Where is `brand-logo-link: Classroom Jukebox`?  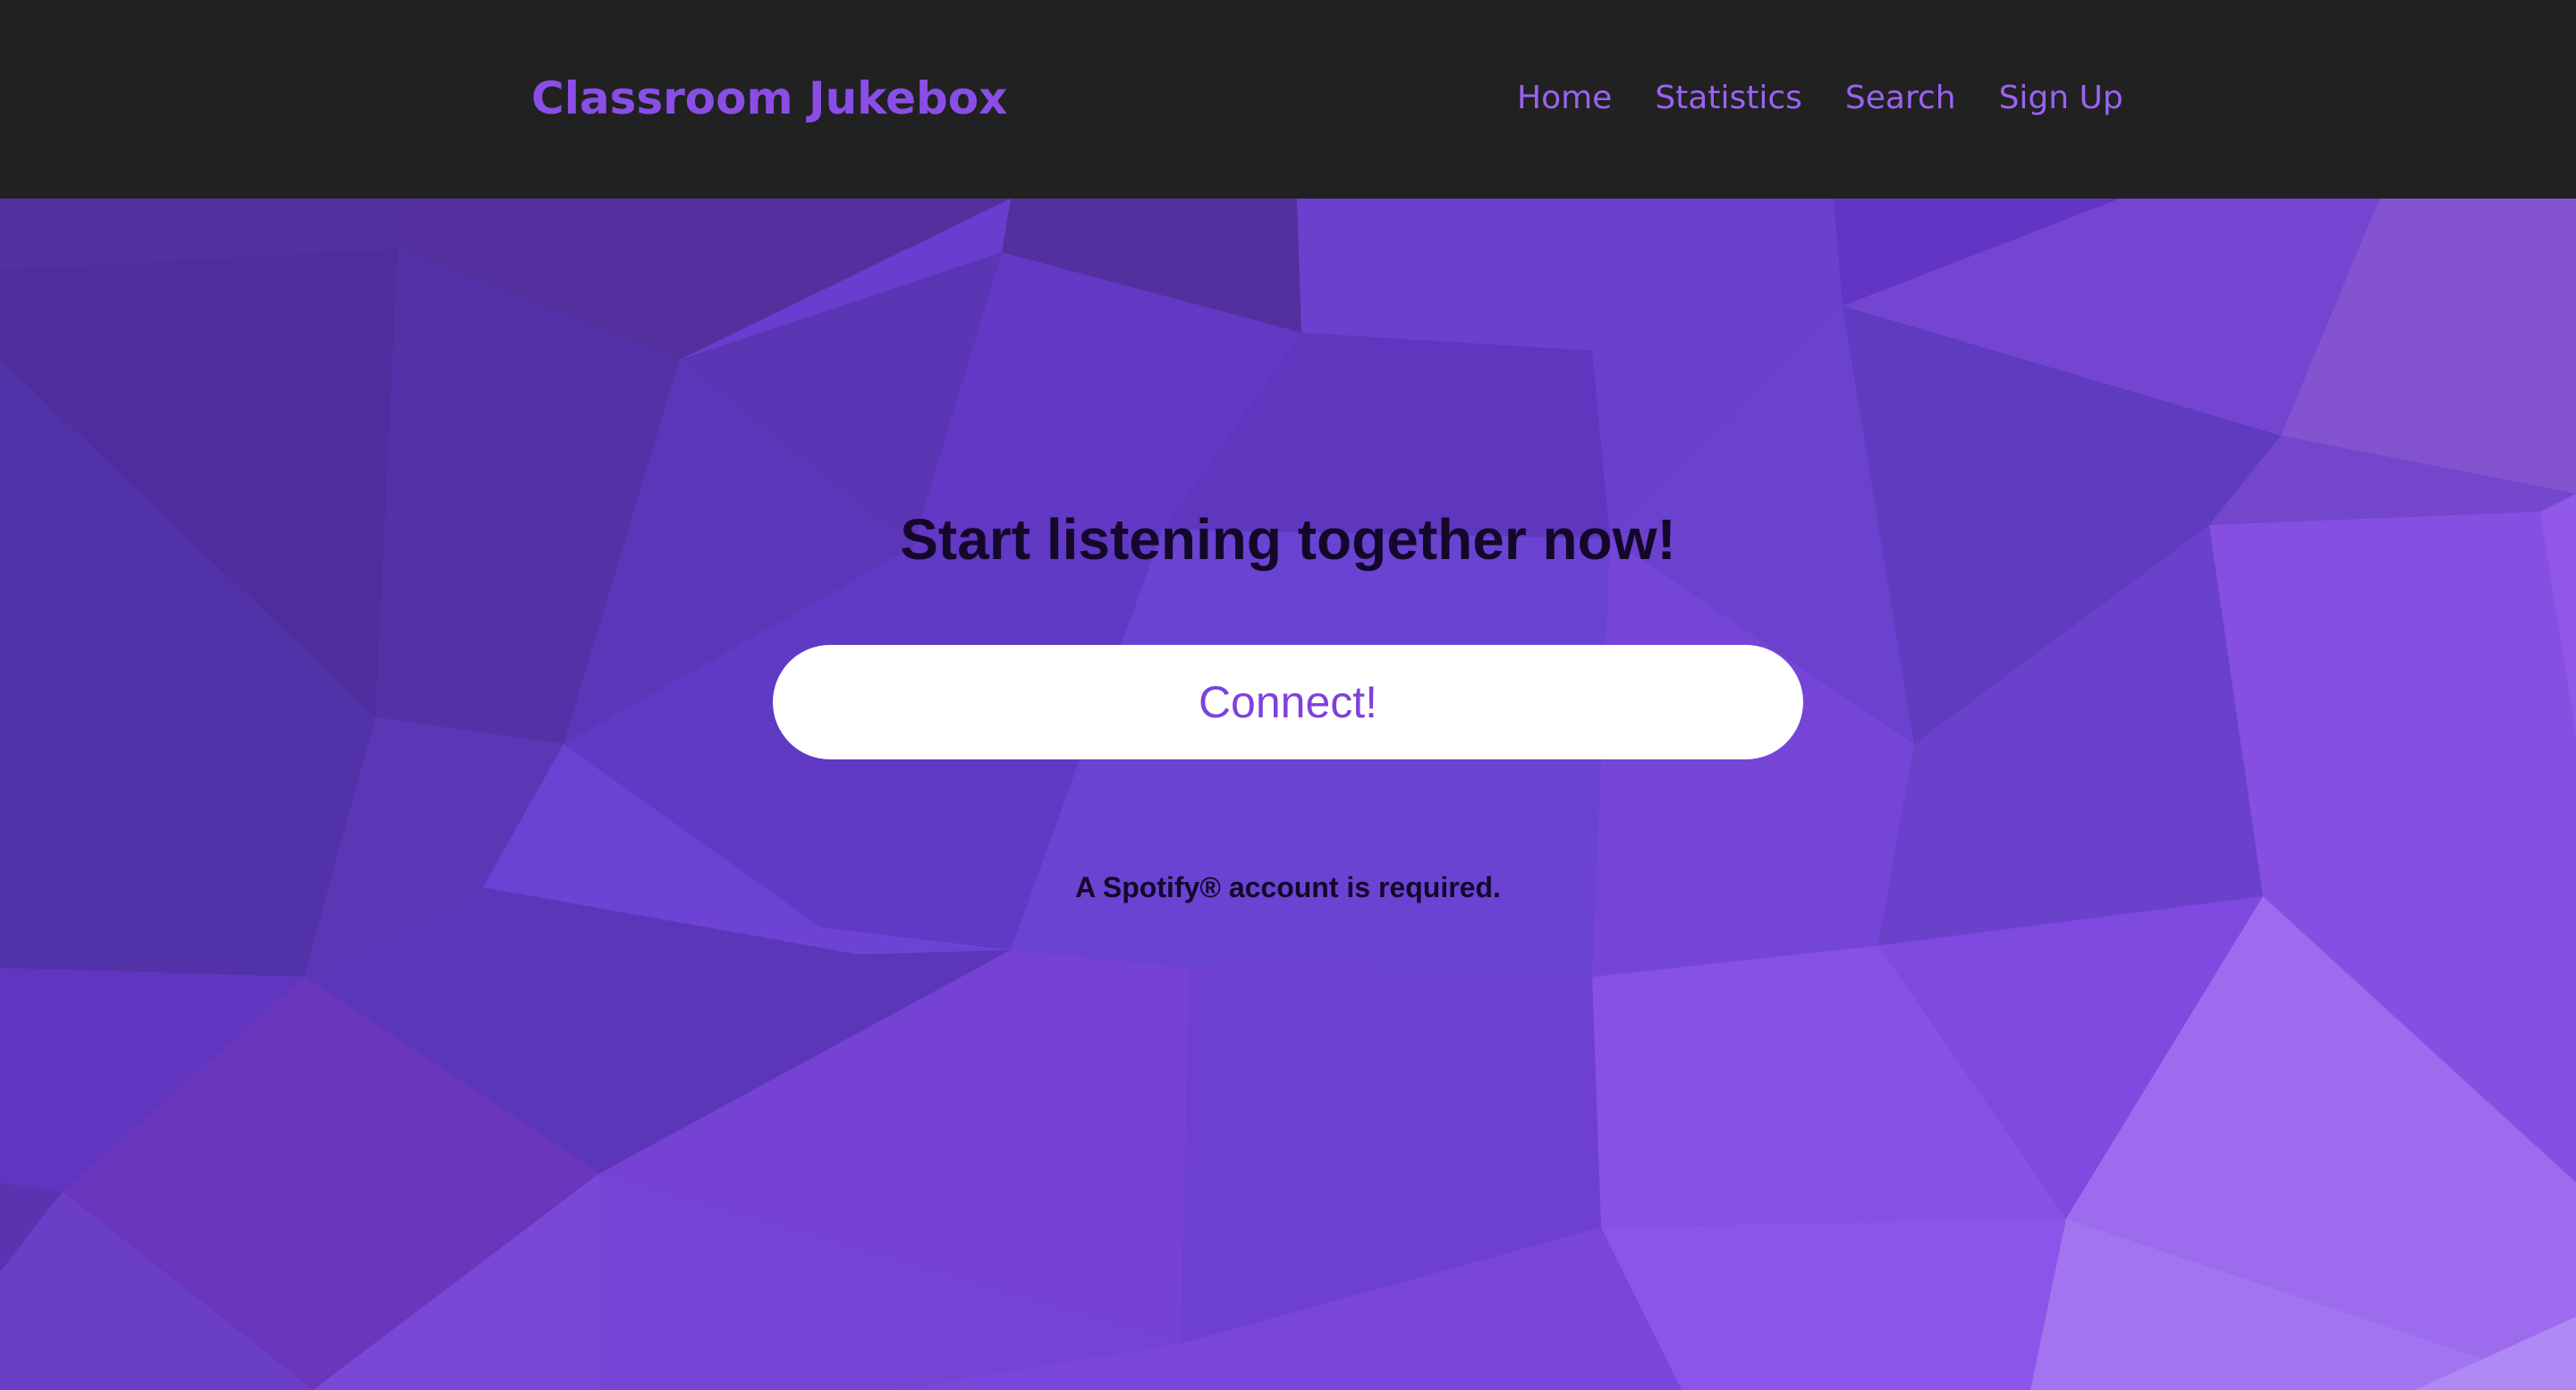
brand-logo-link: Classroom Jukebox is located at coordinates (769, 98).